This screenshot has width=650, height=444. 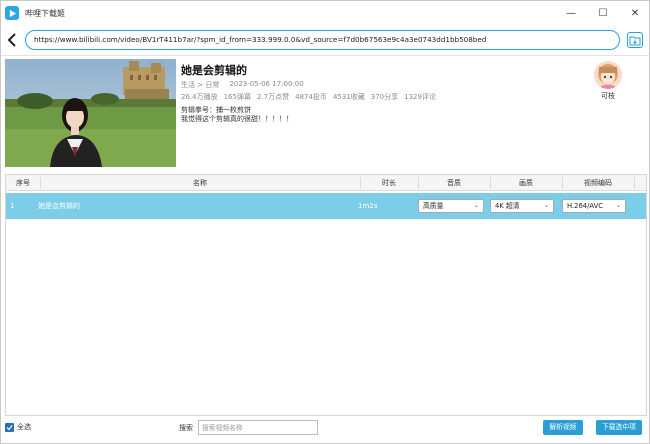 What do you see at coordinates (24, 427) in the screenshot?
I see `select-all-label: 全选` at bounding box center [24, 427].